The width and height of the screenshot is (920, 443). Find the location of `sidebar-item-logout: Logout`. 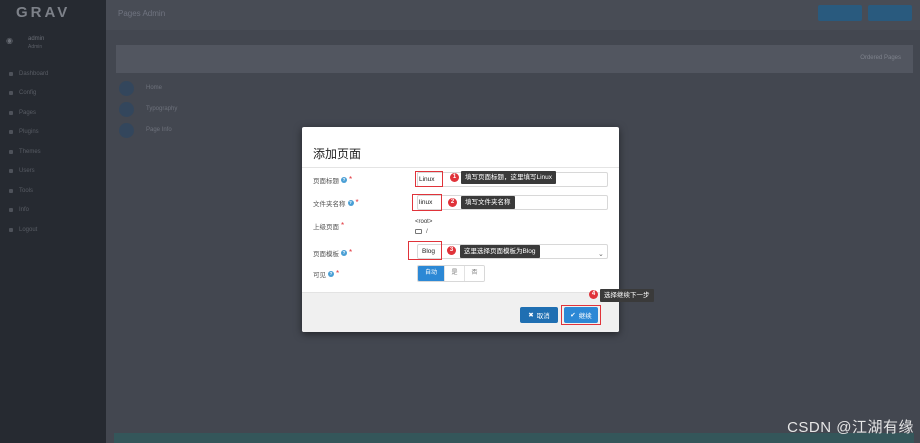

sidebar-item-logout: Logout is located at coordinates (53, 230).